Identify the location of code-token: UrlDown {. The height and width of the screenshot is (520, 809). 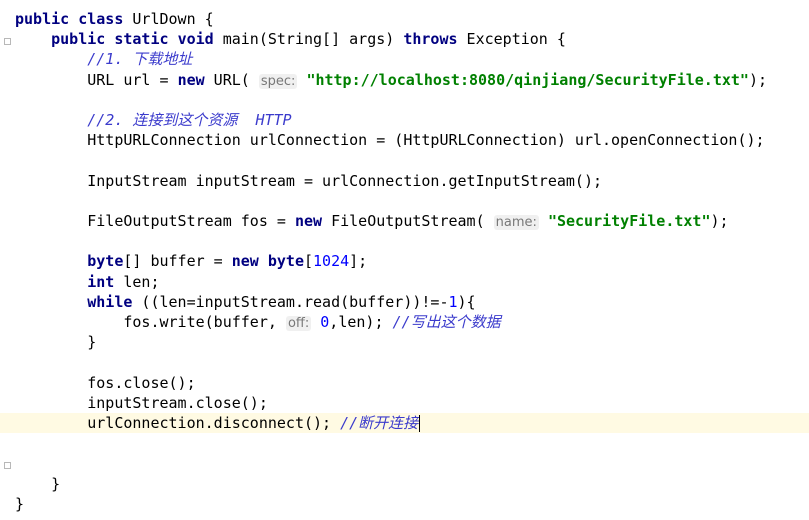
(168, 19).